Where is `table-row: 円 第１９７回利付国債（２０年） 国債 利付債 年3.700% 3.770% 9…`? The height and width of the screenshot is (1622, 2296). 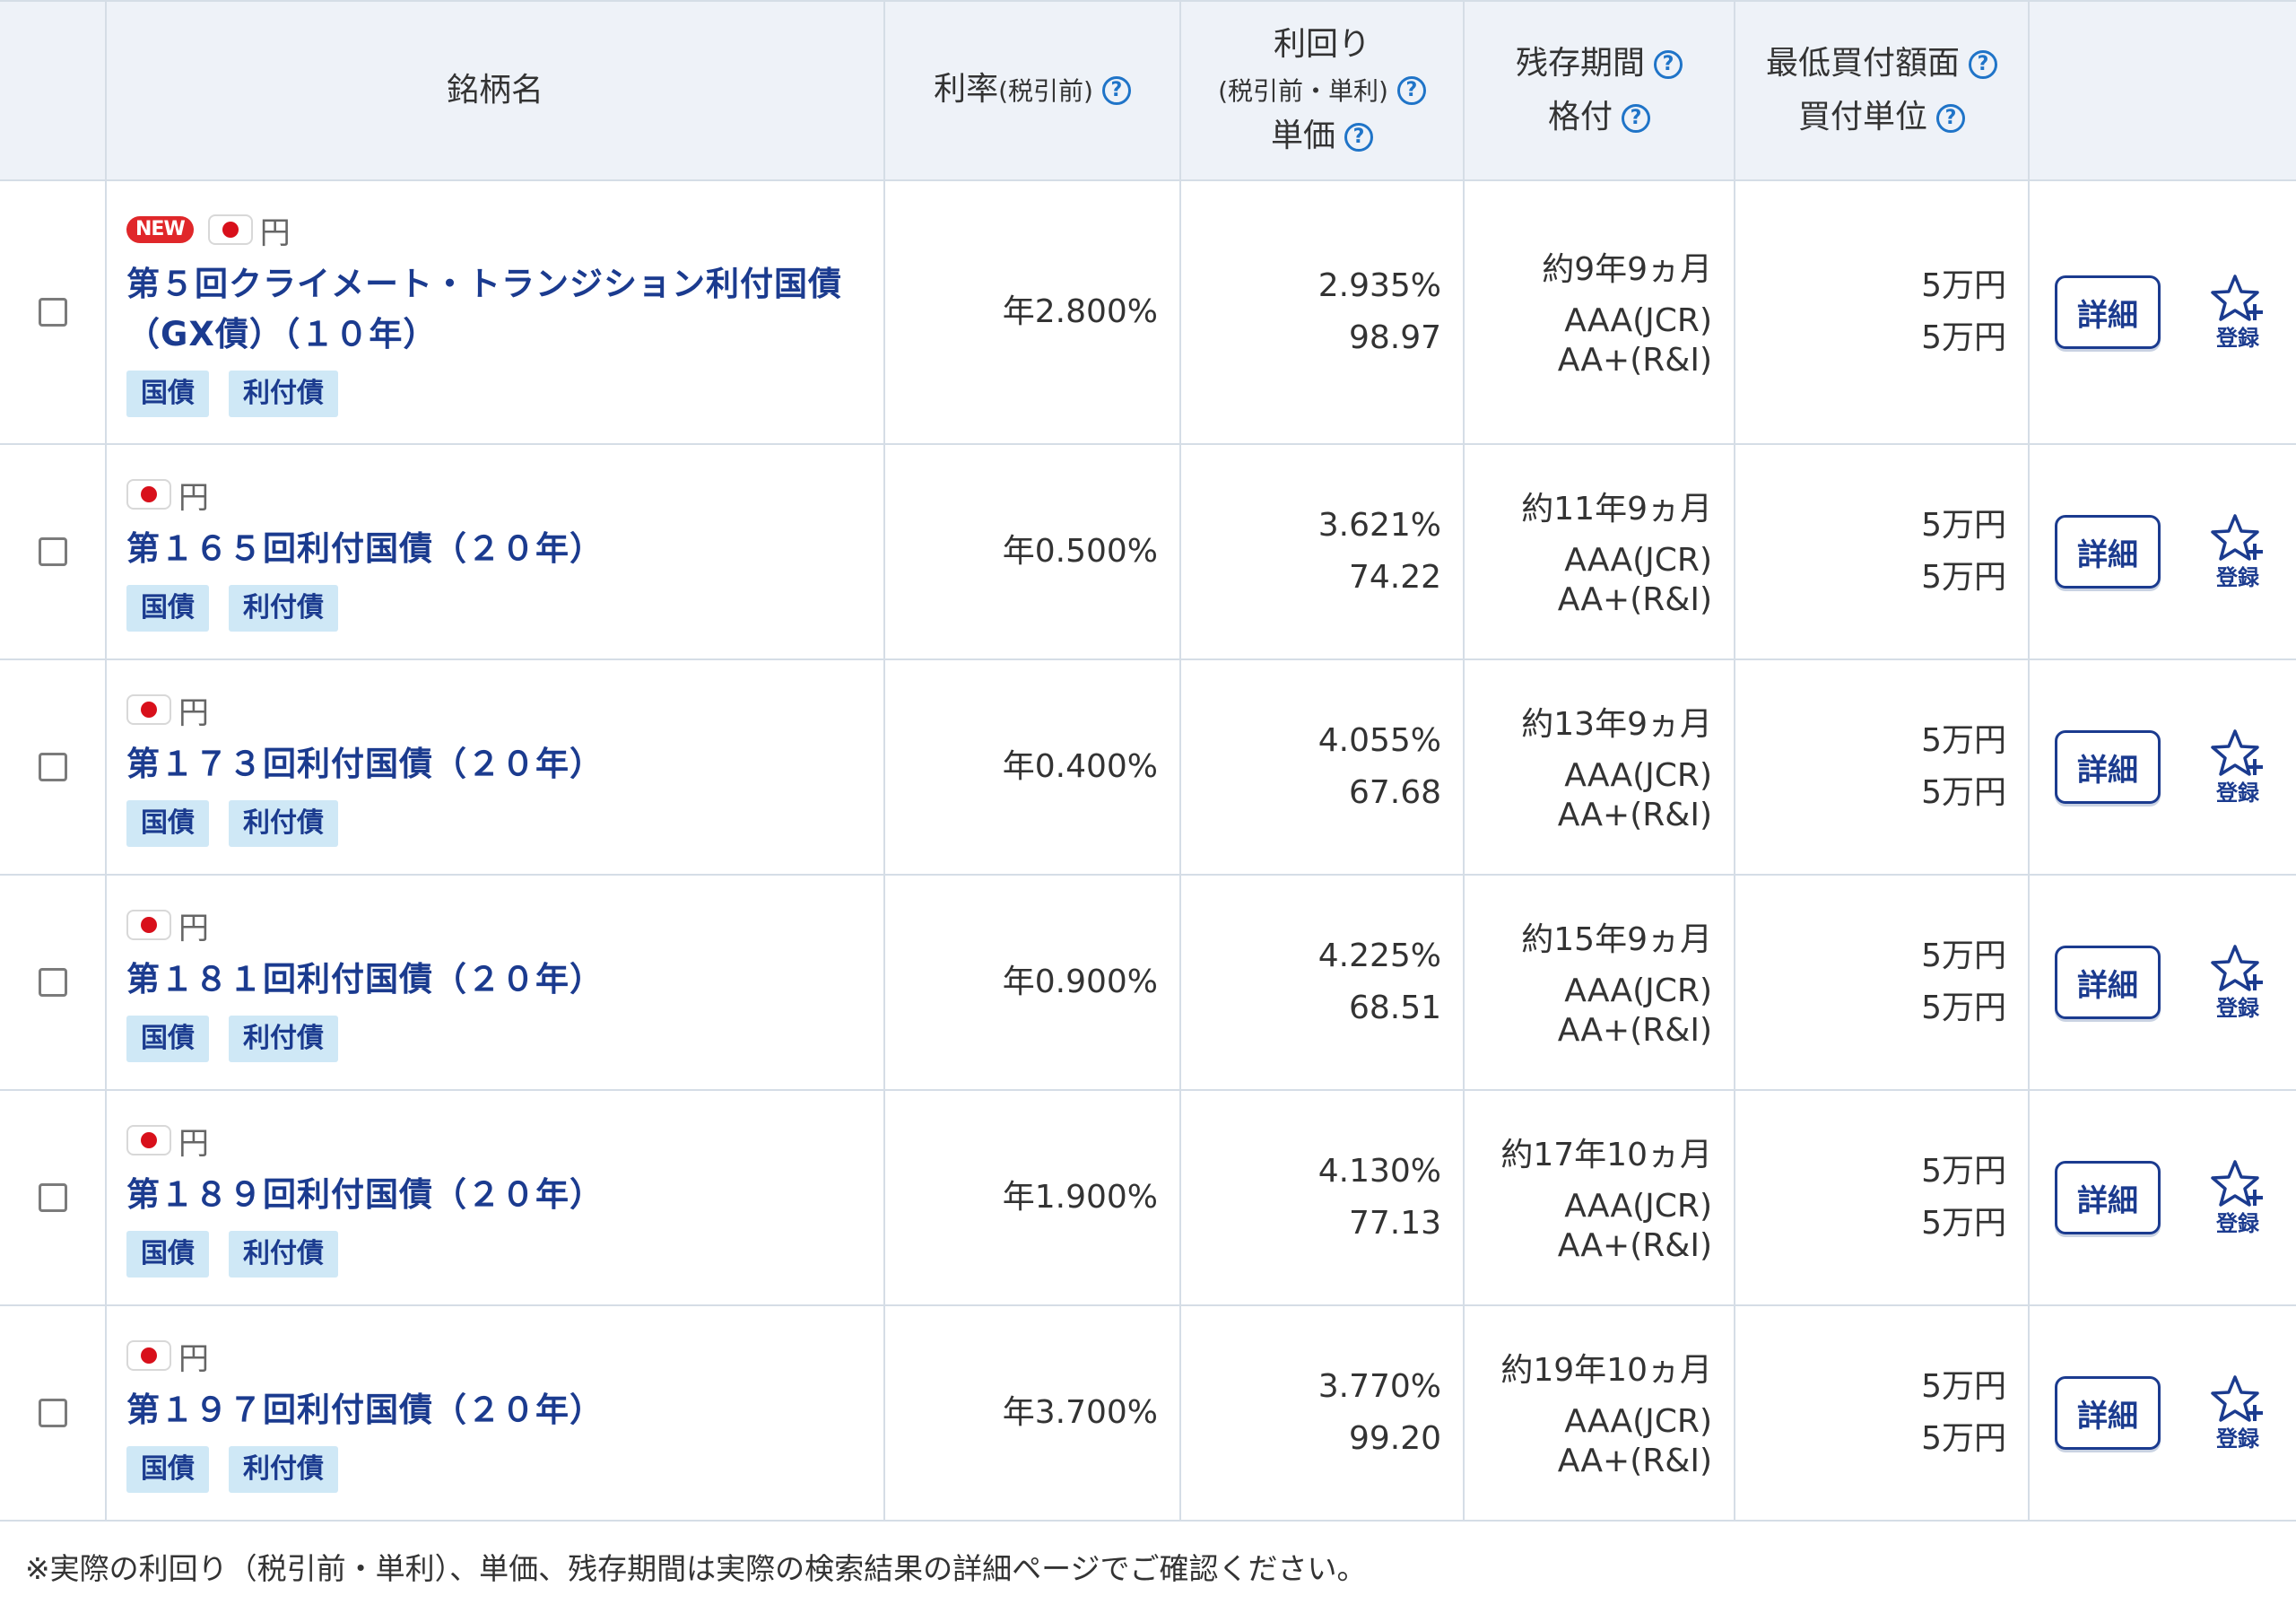 table-row: 円 第１９７回利付国債（２０年） 国債 利付債 年3.700% 3.770% 9… is located at coordinates (1148, 1413).